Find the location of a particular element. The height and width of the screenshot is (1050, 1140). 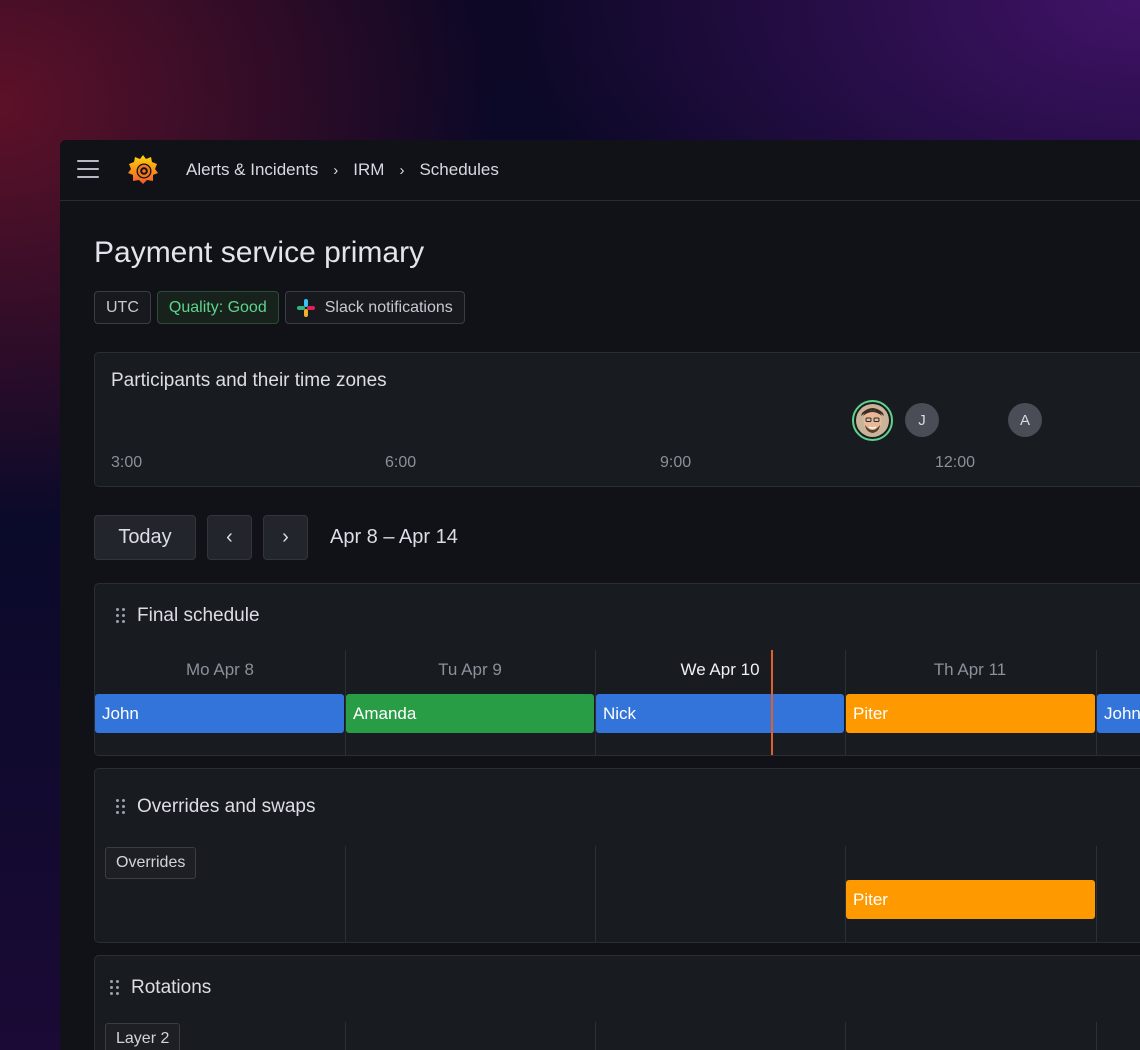

chevron-left-icon: ‹ is located at coordinates (229, 537).